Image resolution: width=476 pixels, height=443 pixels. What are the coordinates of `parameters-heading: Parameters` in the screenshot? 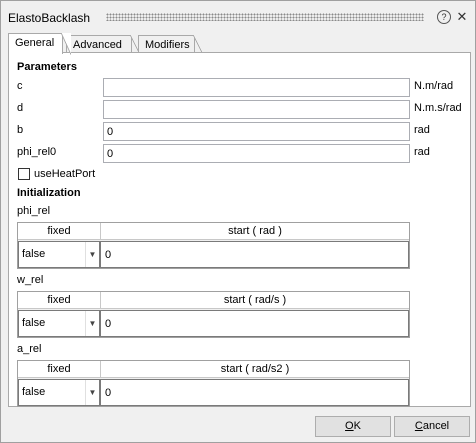 It's located at (47, 67).